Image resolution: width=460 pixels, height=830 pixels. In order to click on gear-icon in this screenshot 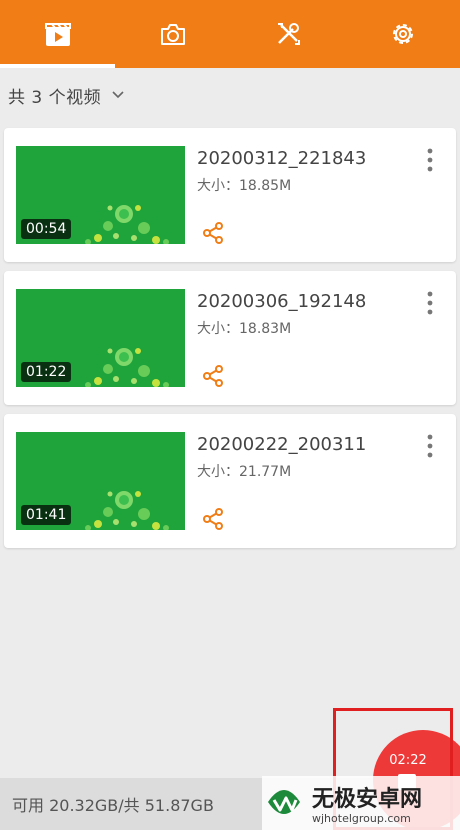, I will do `click(402, 34)`.